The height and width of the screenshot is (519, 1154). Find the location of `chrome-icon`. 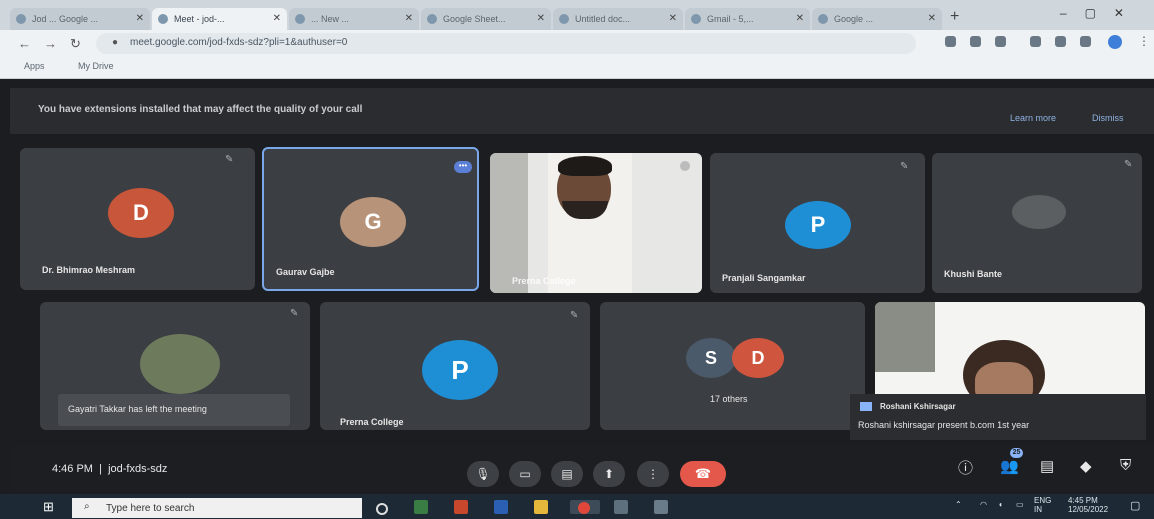

chrome-icon is located at coordinates (584, 508).